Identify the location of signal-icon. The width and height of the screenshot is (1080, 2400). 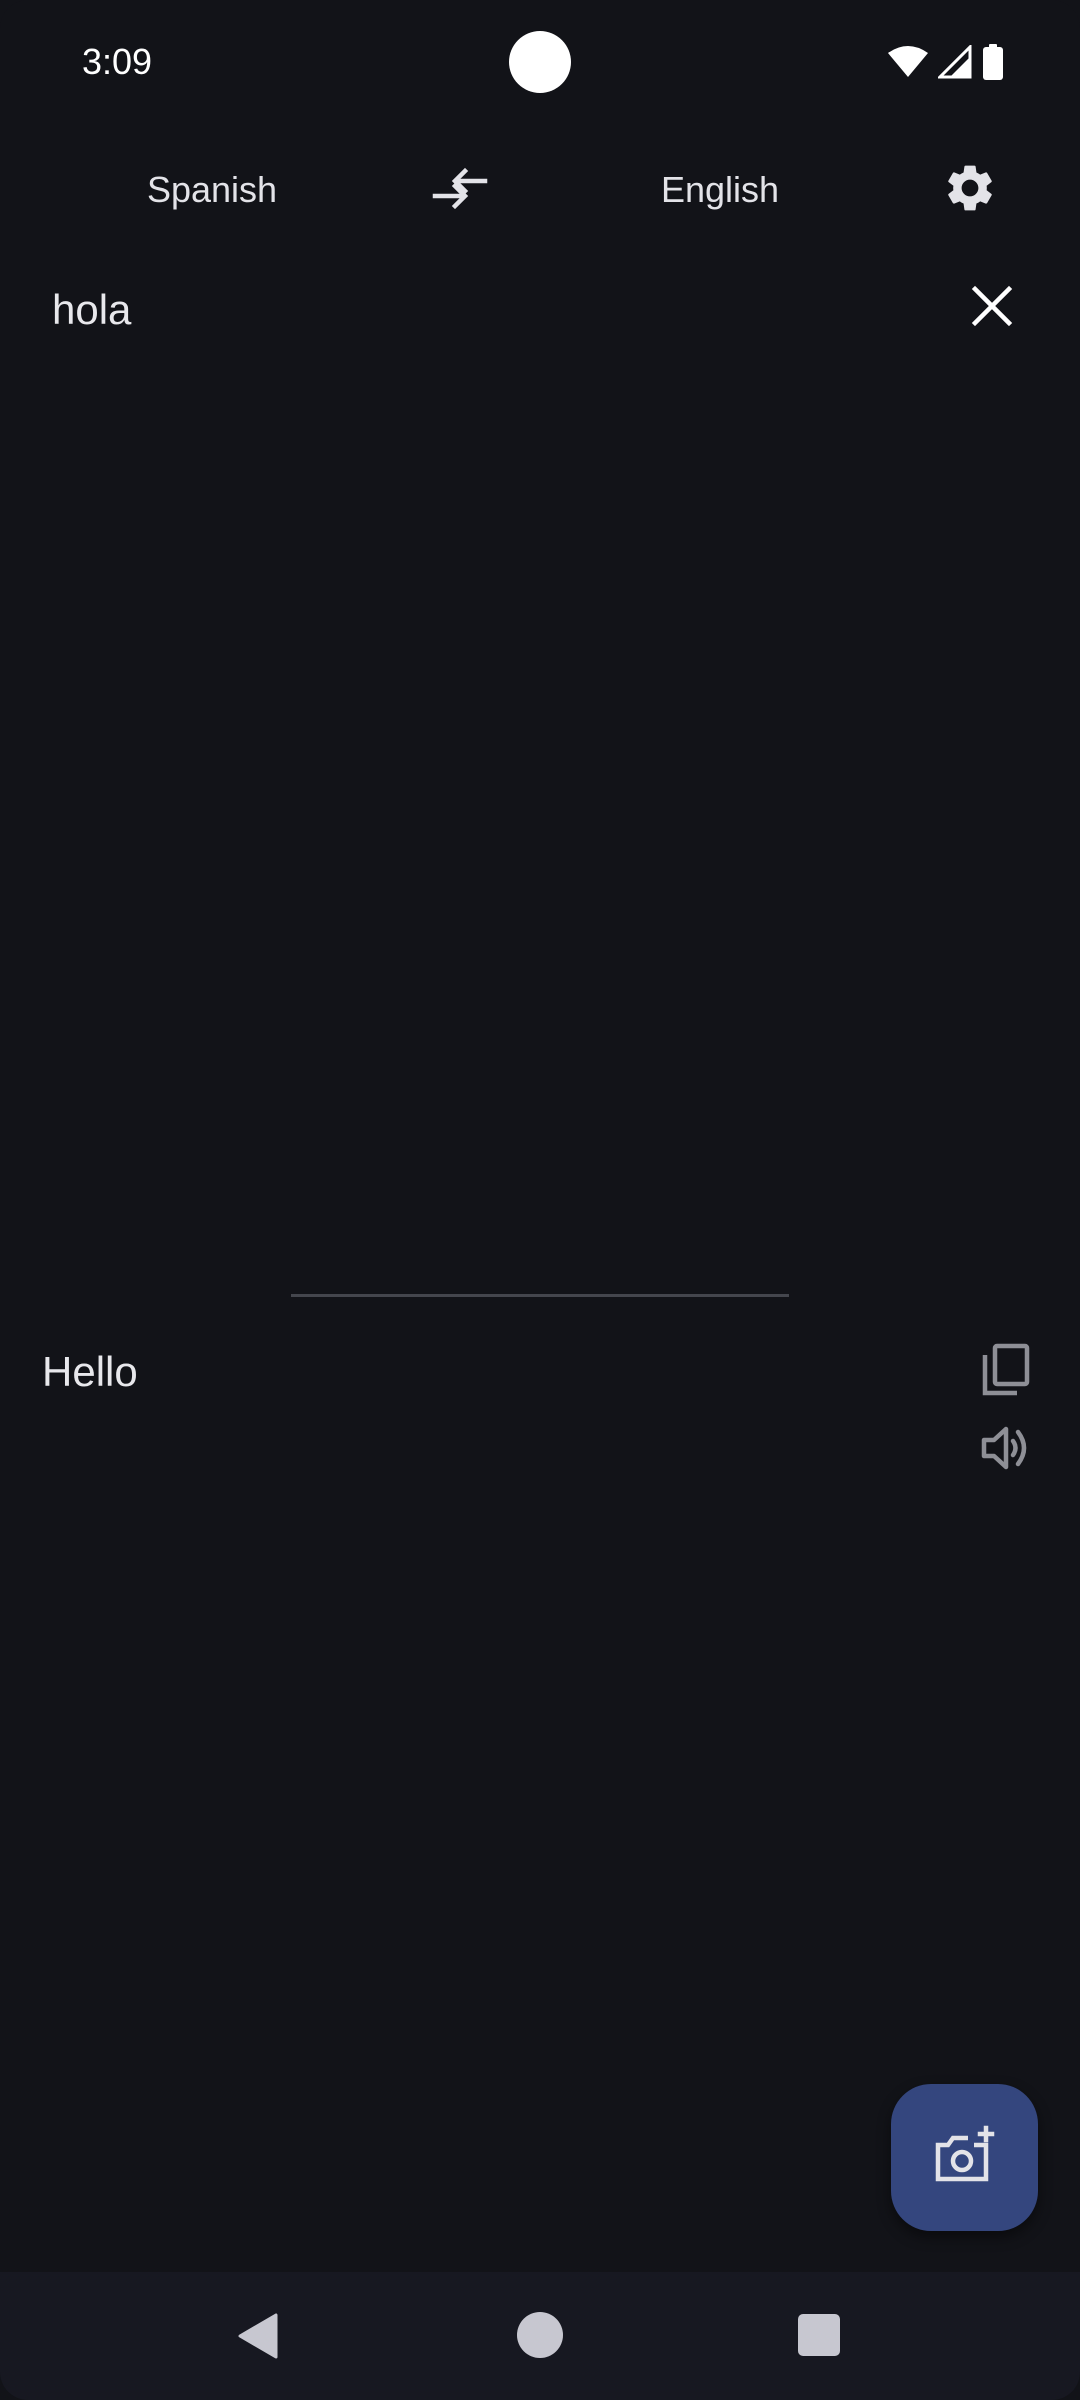
(955, 62).